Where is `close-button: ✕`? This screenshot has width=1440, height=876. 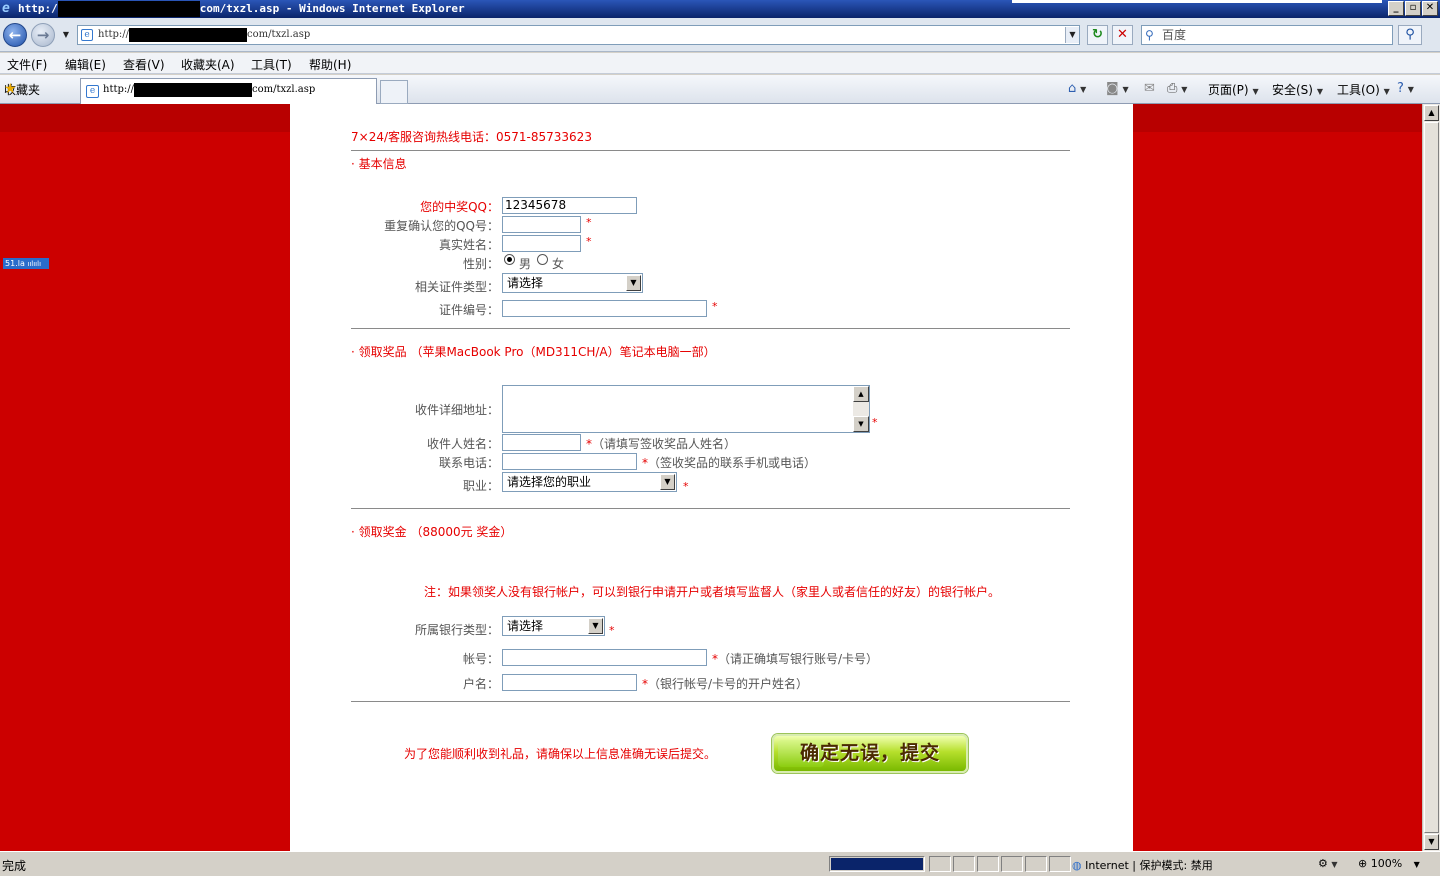 close-button: ✕ is located at coordinates (1430, 8).